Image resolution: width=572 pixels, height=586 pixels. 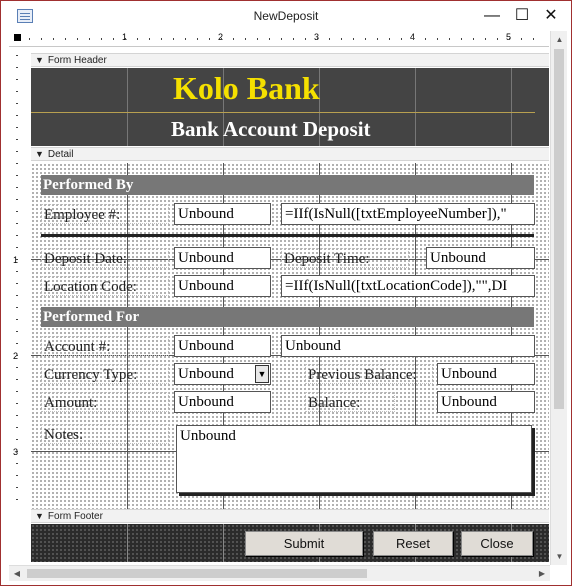 What do you see at coordinates (222, 346) in the screenshot?
I see `account-number-field: Unbound` at bounding box center [222, 346].